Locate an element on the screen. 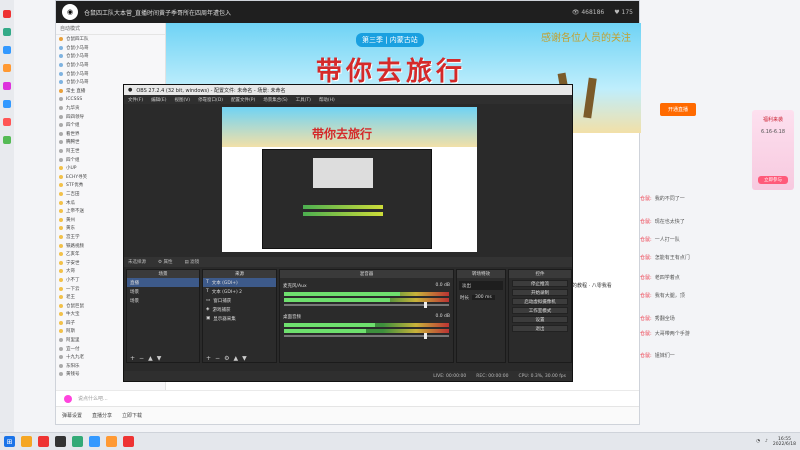  windows-start-icon: ⊞ is located at coordinates (9, 441).